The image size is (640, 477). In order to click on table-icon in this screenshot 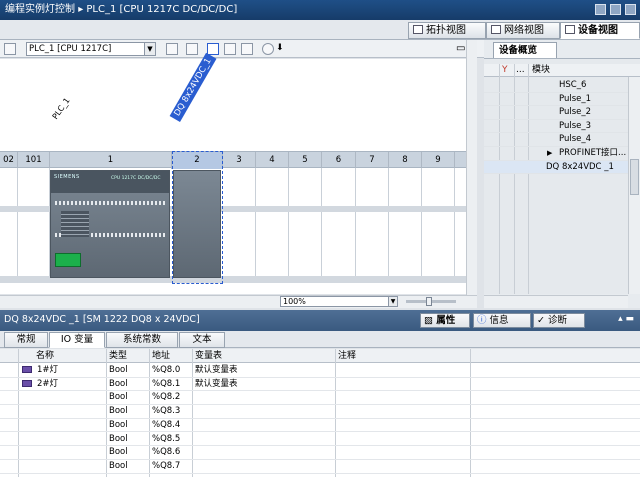, I will do `click(247, 49)`.